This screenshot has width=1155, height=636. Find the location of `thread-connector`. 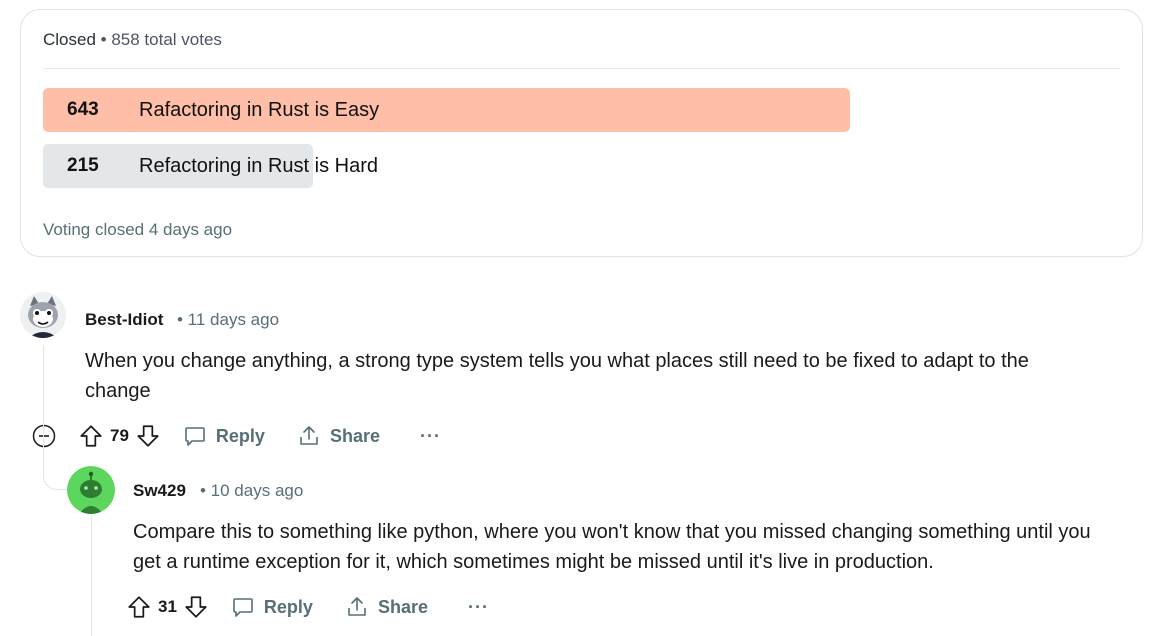

thread-connector is located at coordinates (43, 447).